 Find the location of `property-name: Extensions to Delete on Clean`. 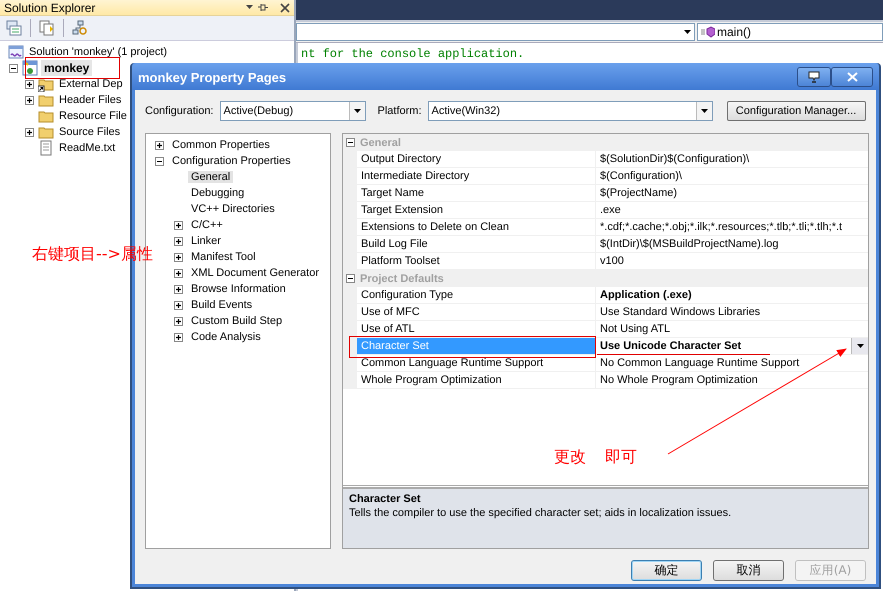

property-name: Extensions to Delete on Clean is located at coordinates (476, 227).